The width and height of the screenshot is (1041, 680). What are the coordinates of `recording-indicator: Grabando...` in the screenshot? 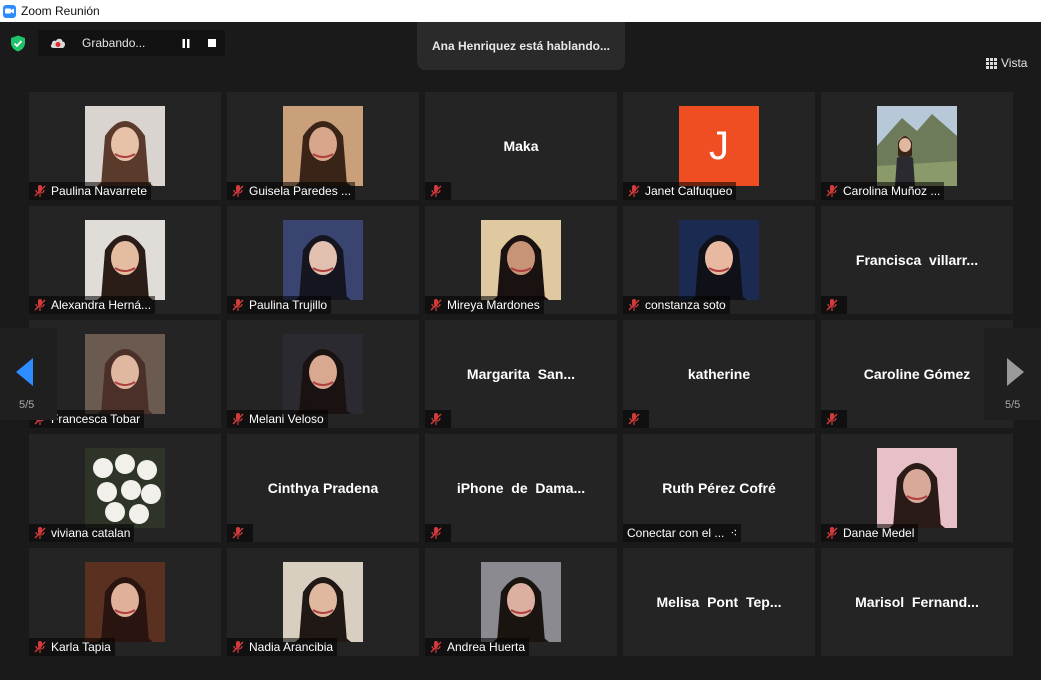 It's located at (131, 43).